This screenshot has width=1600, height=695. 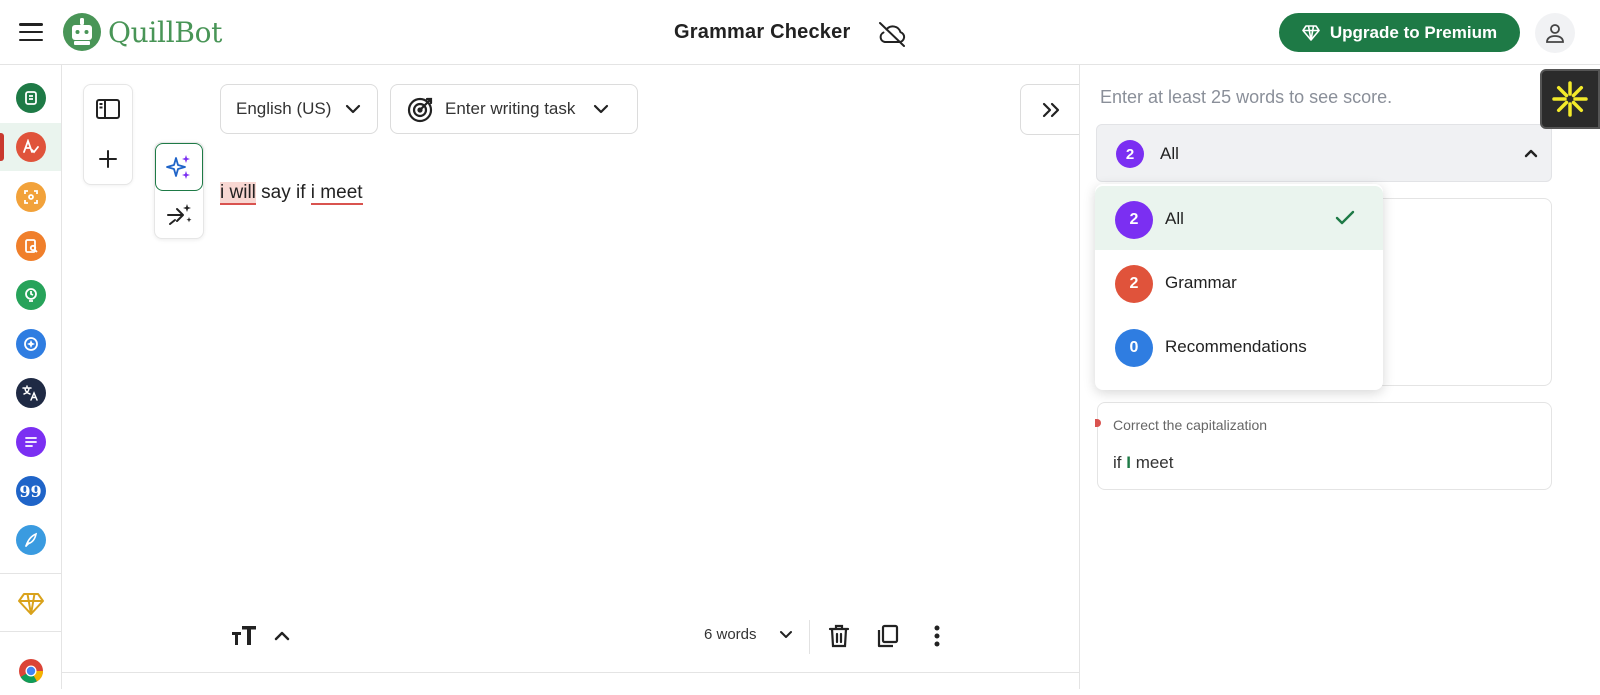 I want to click on filter-option-all: 2 All, so click(x=1239, y=218).